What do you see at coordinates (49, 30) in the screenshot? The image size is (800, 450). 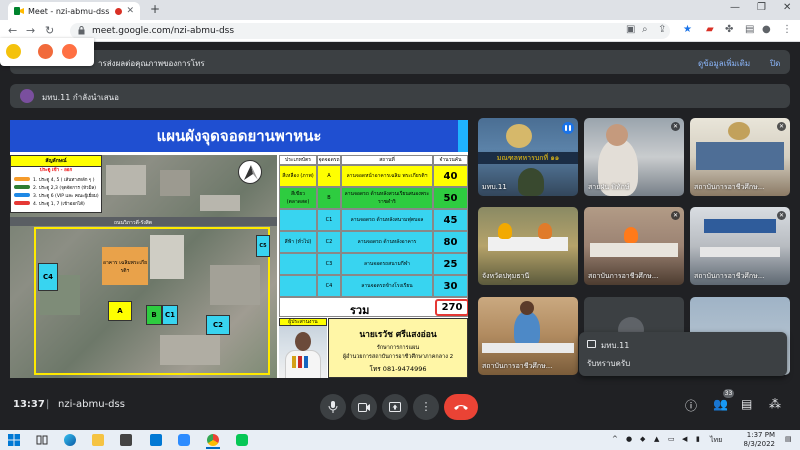 I see `reload-icon: ↻` at bounding box center [49, 30].